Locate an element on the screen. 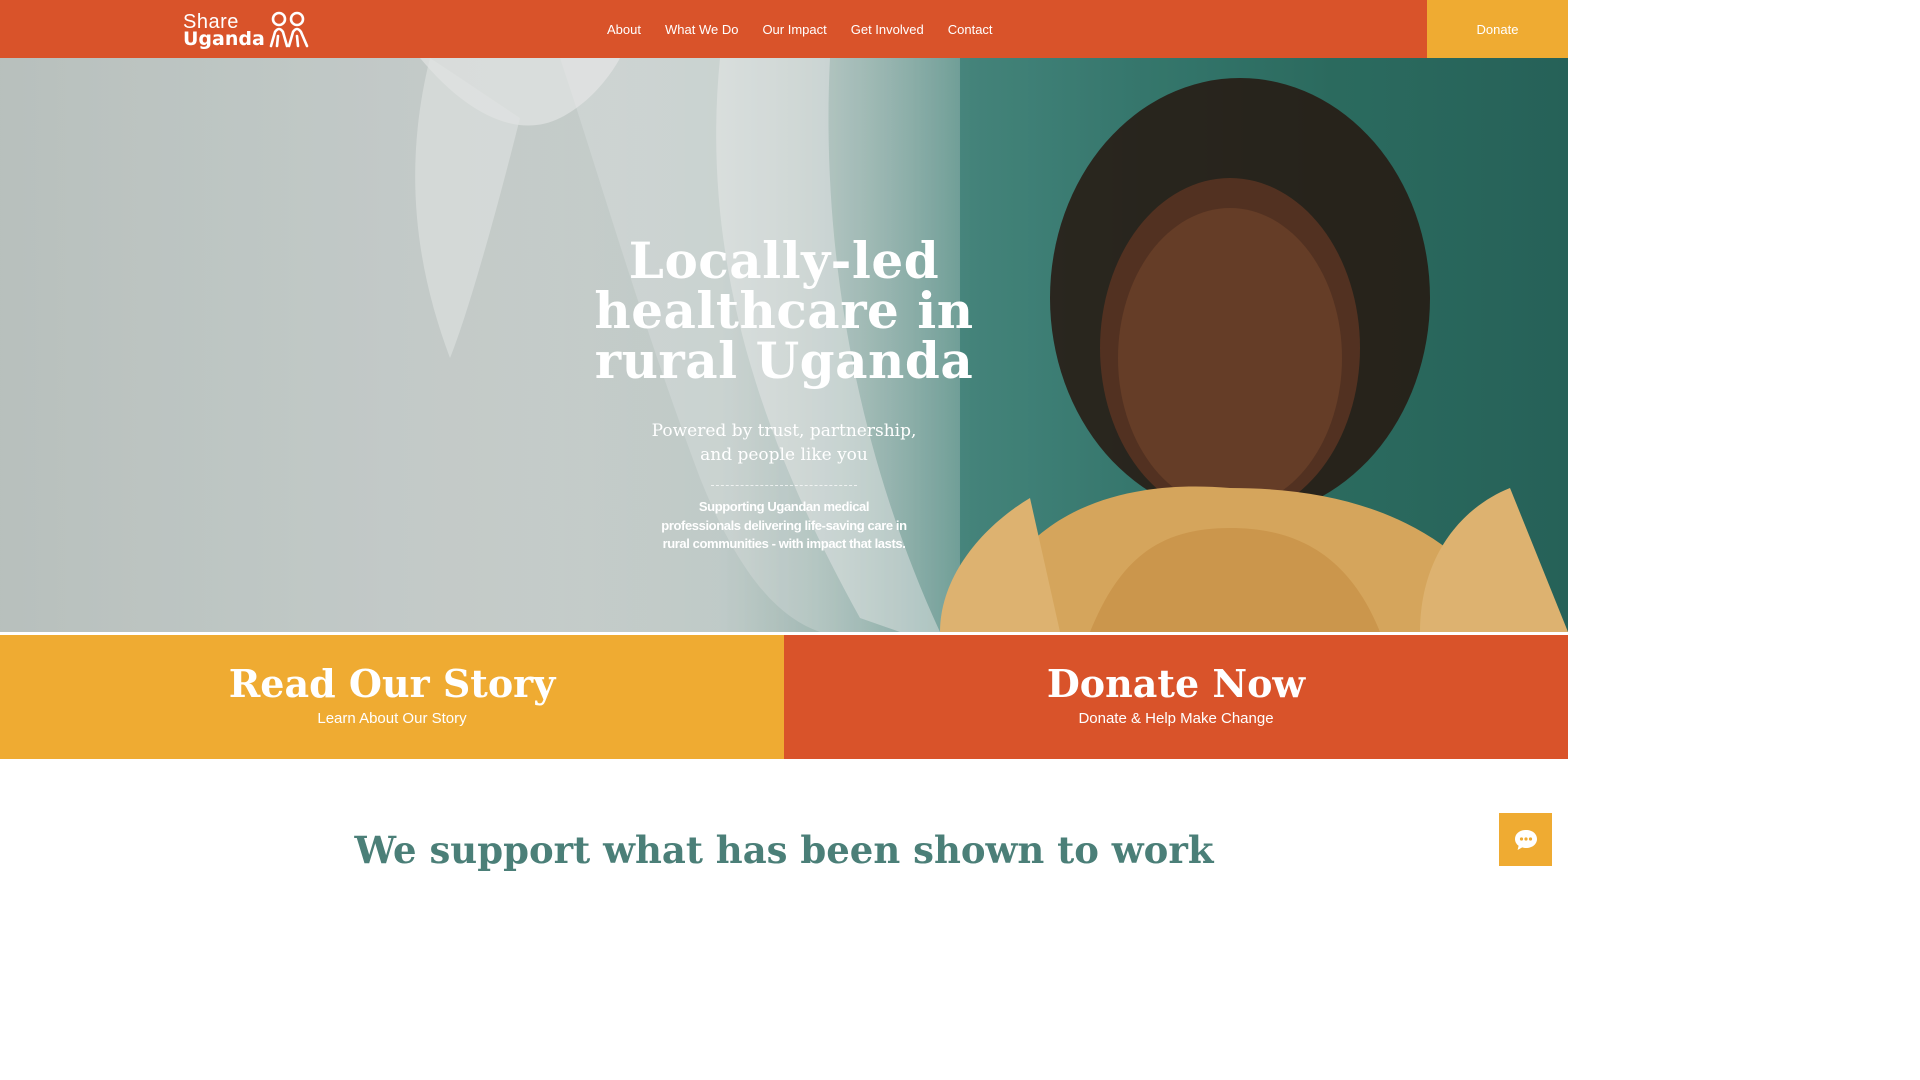 The height and width of the screenshot is (1080, 1920). logo-text: Share Uganda is located at coordinates (224, 30).